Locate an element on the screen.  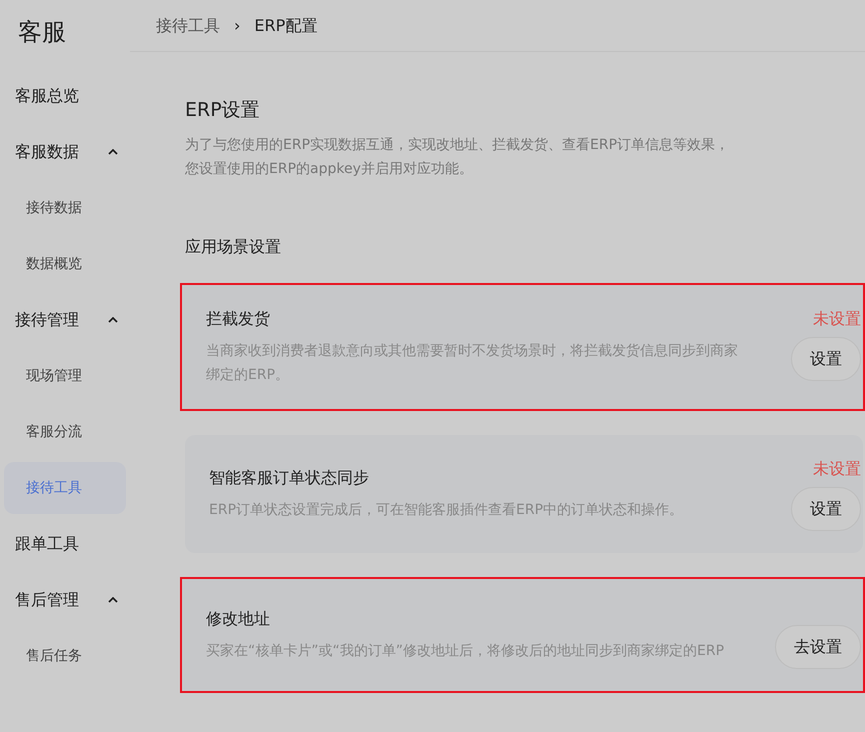
scenes-title: 应用场景设置 is located at coordinates (233, 247).